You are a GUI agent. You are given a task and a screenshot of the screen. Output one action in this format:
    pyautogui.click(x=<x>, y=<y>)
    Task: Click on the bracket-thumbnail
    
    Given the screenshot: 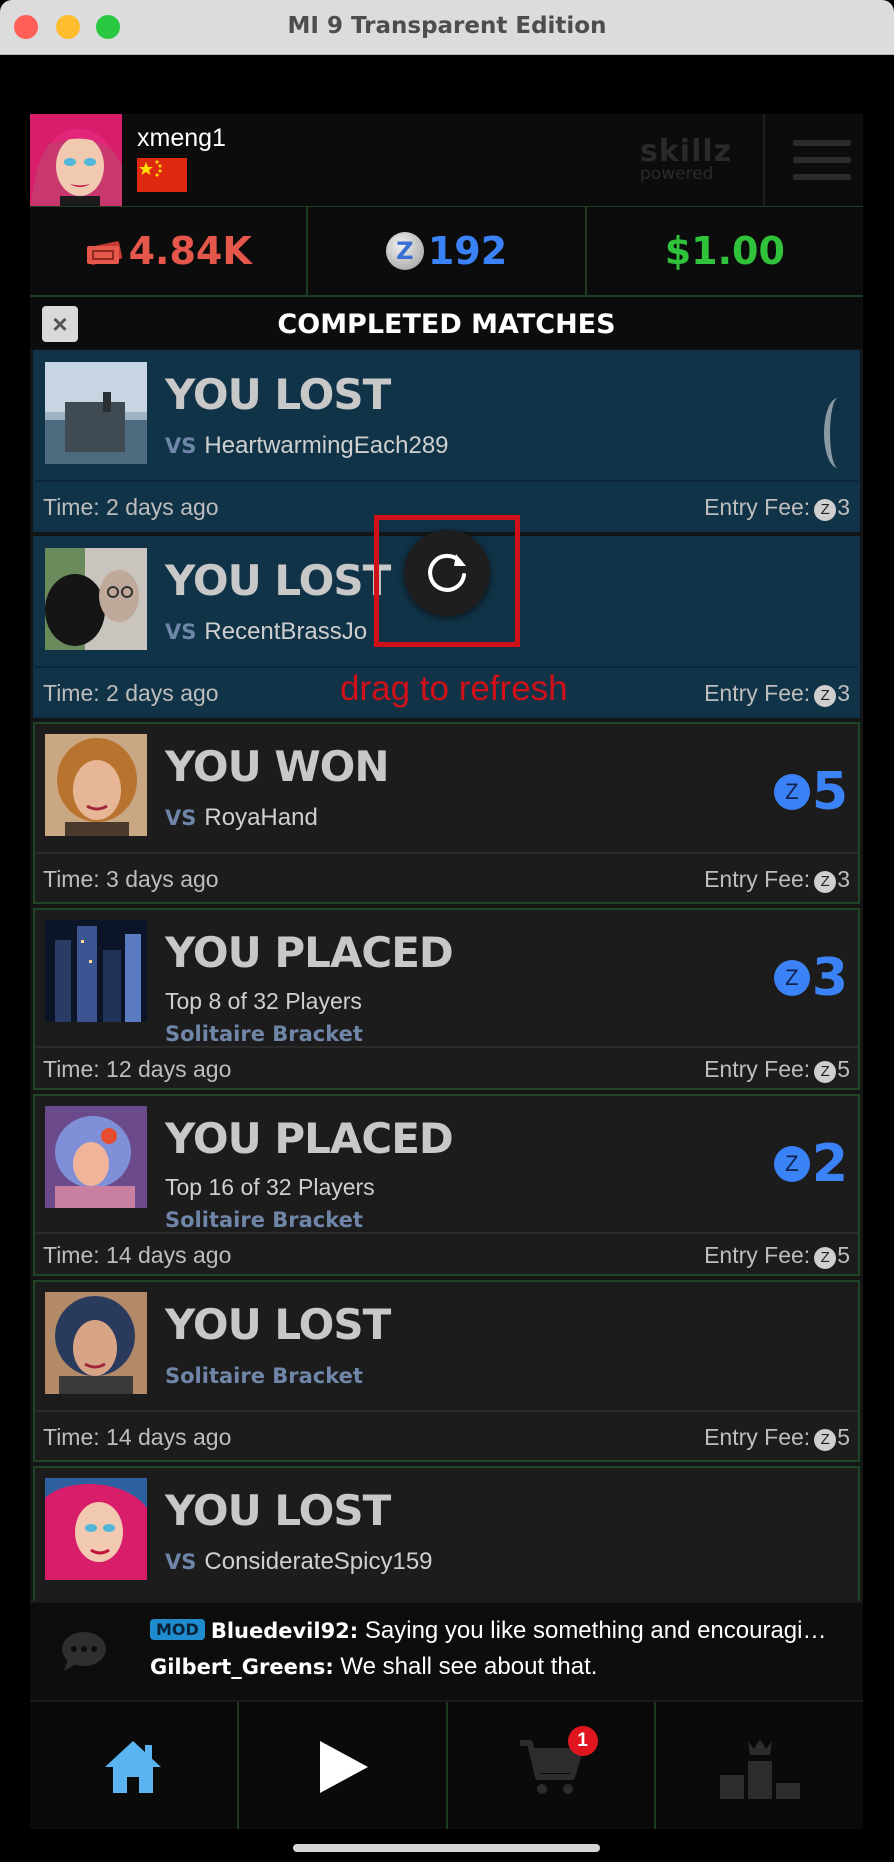 What is the action you would take?
    pyautogui.click(x=96, y=971)
    